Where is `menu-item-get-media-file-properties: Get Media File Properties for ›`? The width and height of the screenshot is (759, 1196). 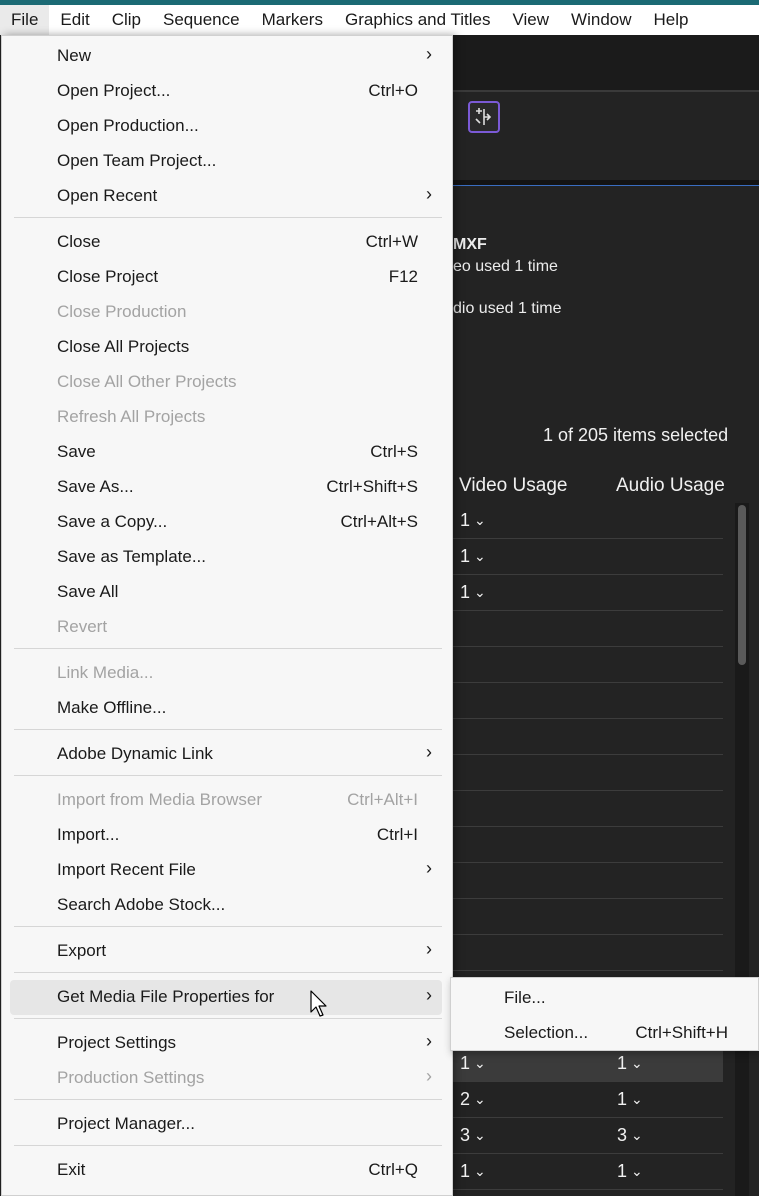 menu-item-get-media-file-properties: Get Media File Properties for › is located at coordinates (226, 997).